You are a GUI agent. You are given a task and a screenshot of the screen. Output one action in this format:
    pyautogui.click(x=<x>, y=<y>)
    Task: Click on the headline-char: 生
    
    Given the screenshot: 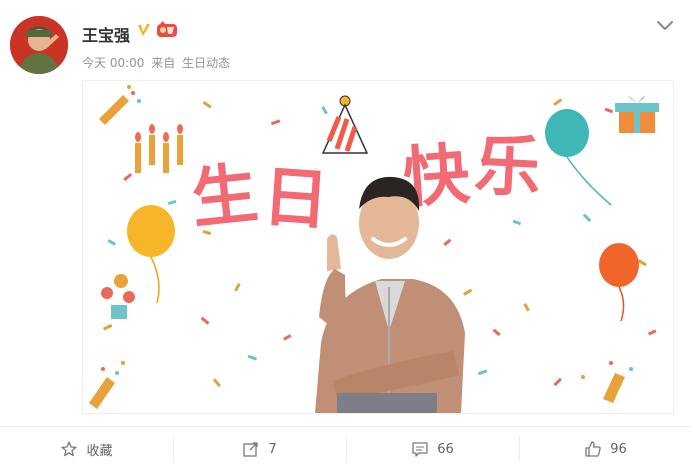 What is the action you would take?
    pyautogui.click(x=224, y=196)
    